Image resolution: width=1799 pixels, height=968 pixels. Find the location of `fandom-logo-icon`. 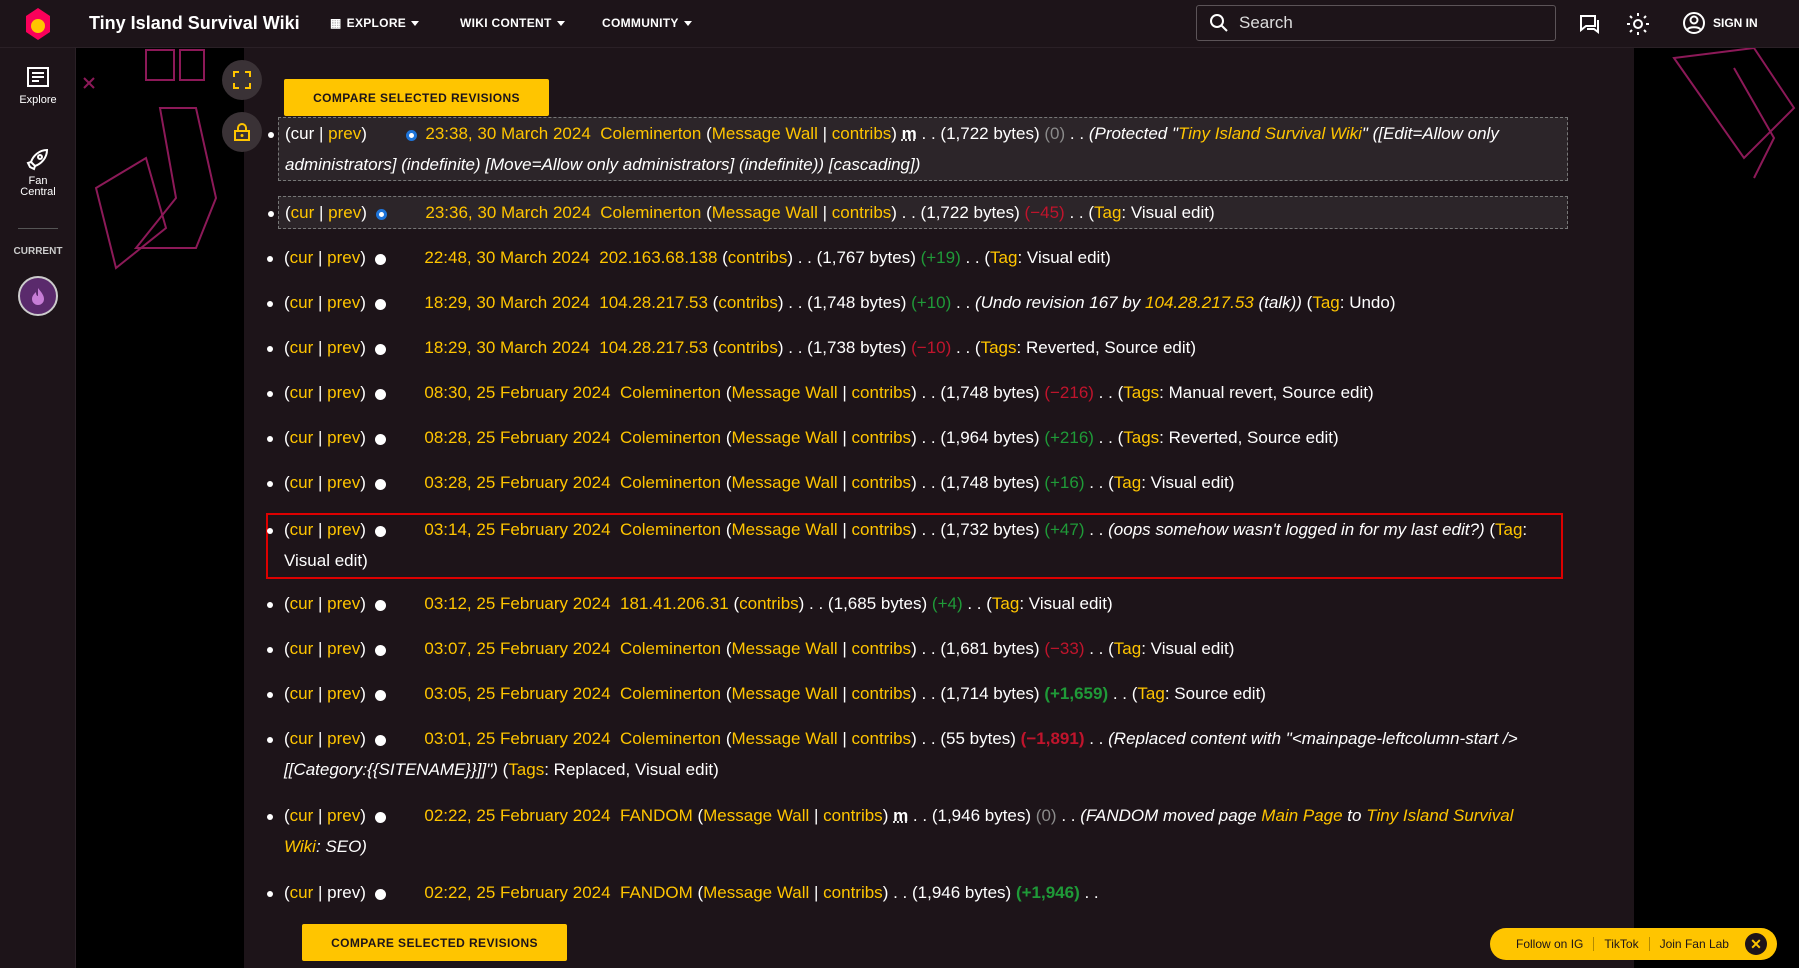

fandom-logo-icon is located at coordinates (38, 24).